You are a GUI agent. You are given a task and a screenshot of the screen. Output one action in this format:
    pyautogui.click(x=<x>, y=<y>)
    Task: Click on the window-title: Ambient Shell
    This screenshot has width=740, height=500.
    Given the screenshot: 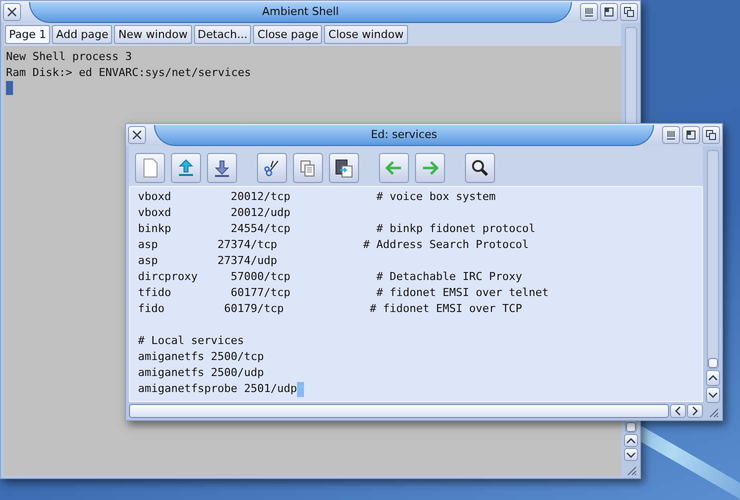 What is the action you would take?
    pyautogui.click(x=300, y=12)
    